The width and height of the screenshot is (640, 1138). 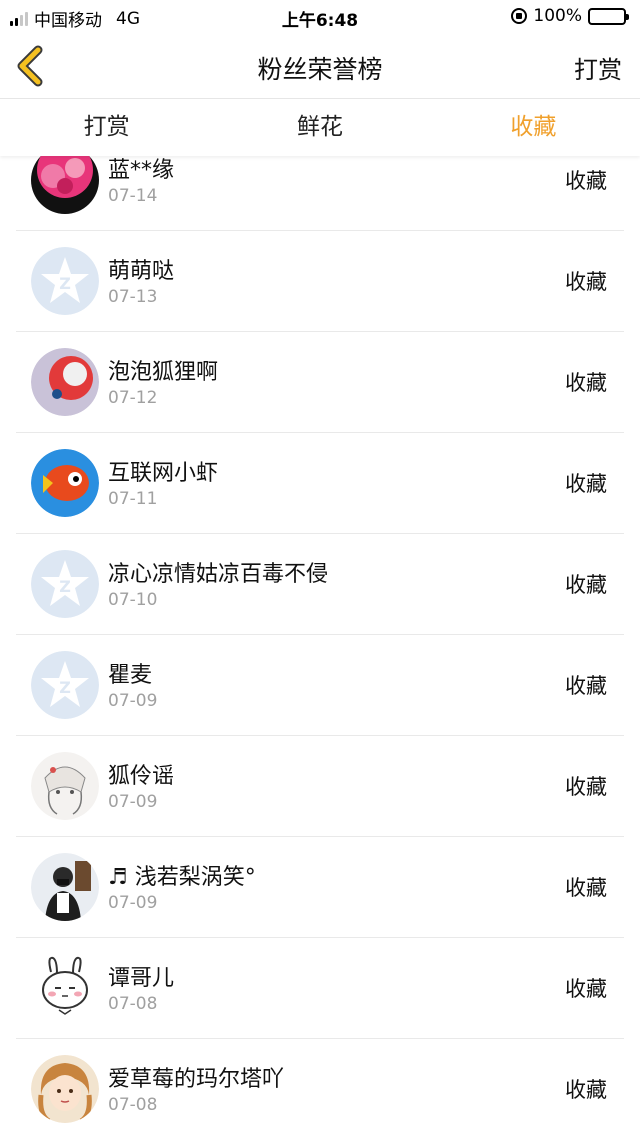 What do you see at coordinates (133, 398) in the screenshot?
I see `user-date: 07-12` at bounding box center [133, 398].